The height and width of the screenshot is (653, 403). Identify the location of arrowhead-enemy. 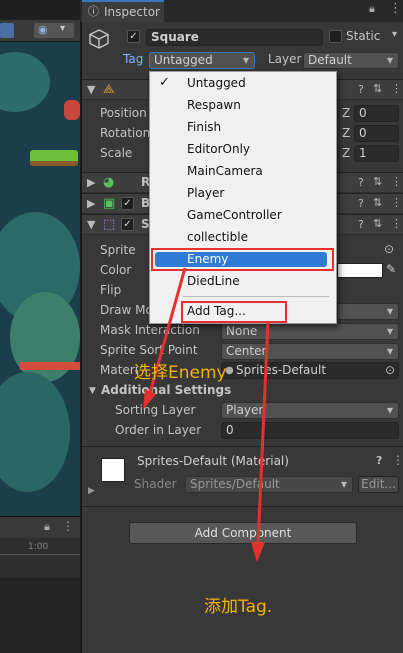
(149, 399).